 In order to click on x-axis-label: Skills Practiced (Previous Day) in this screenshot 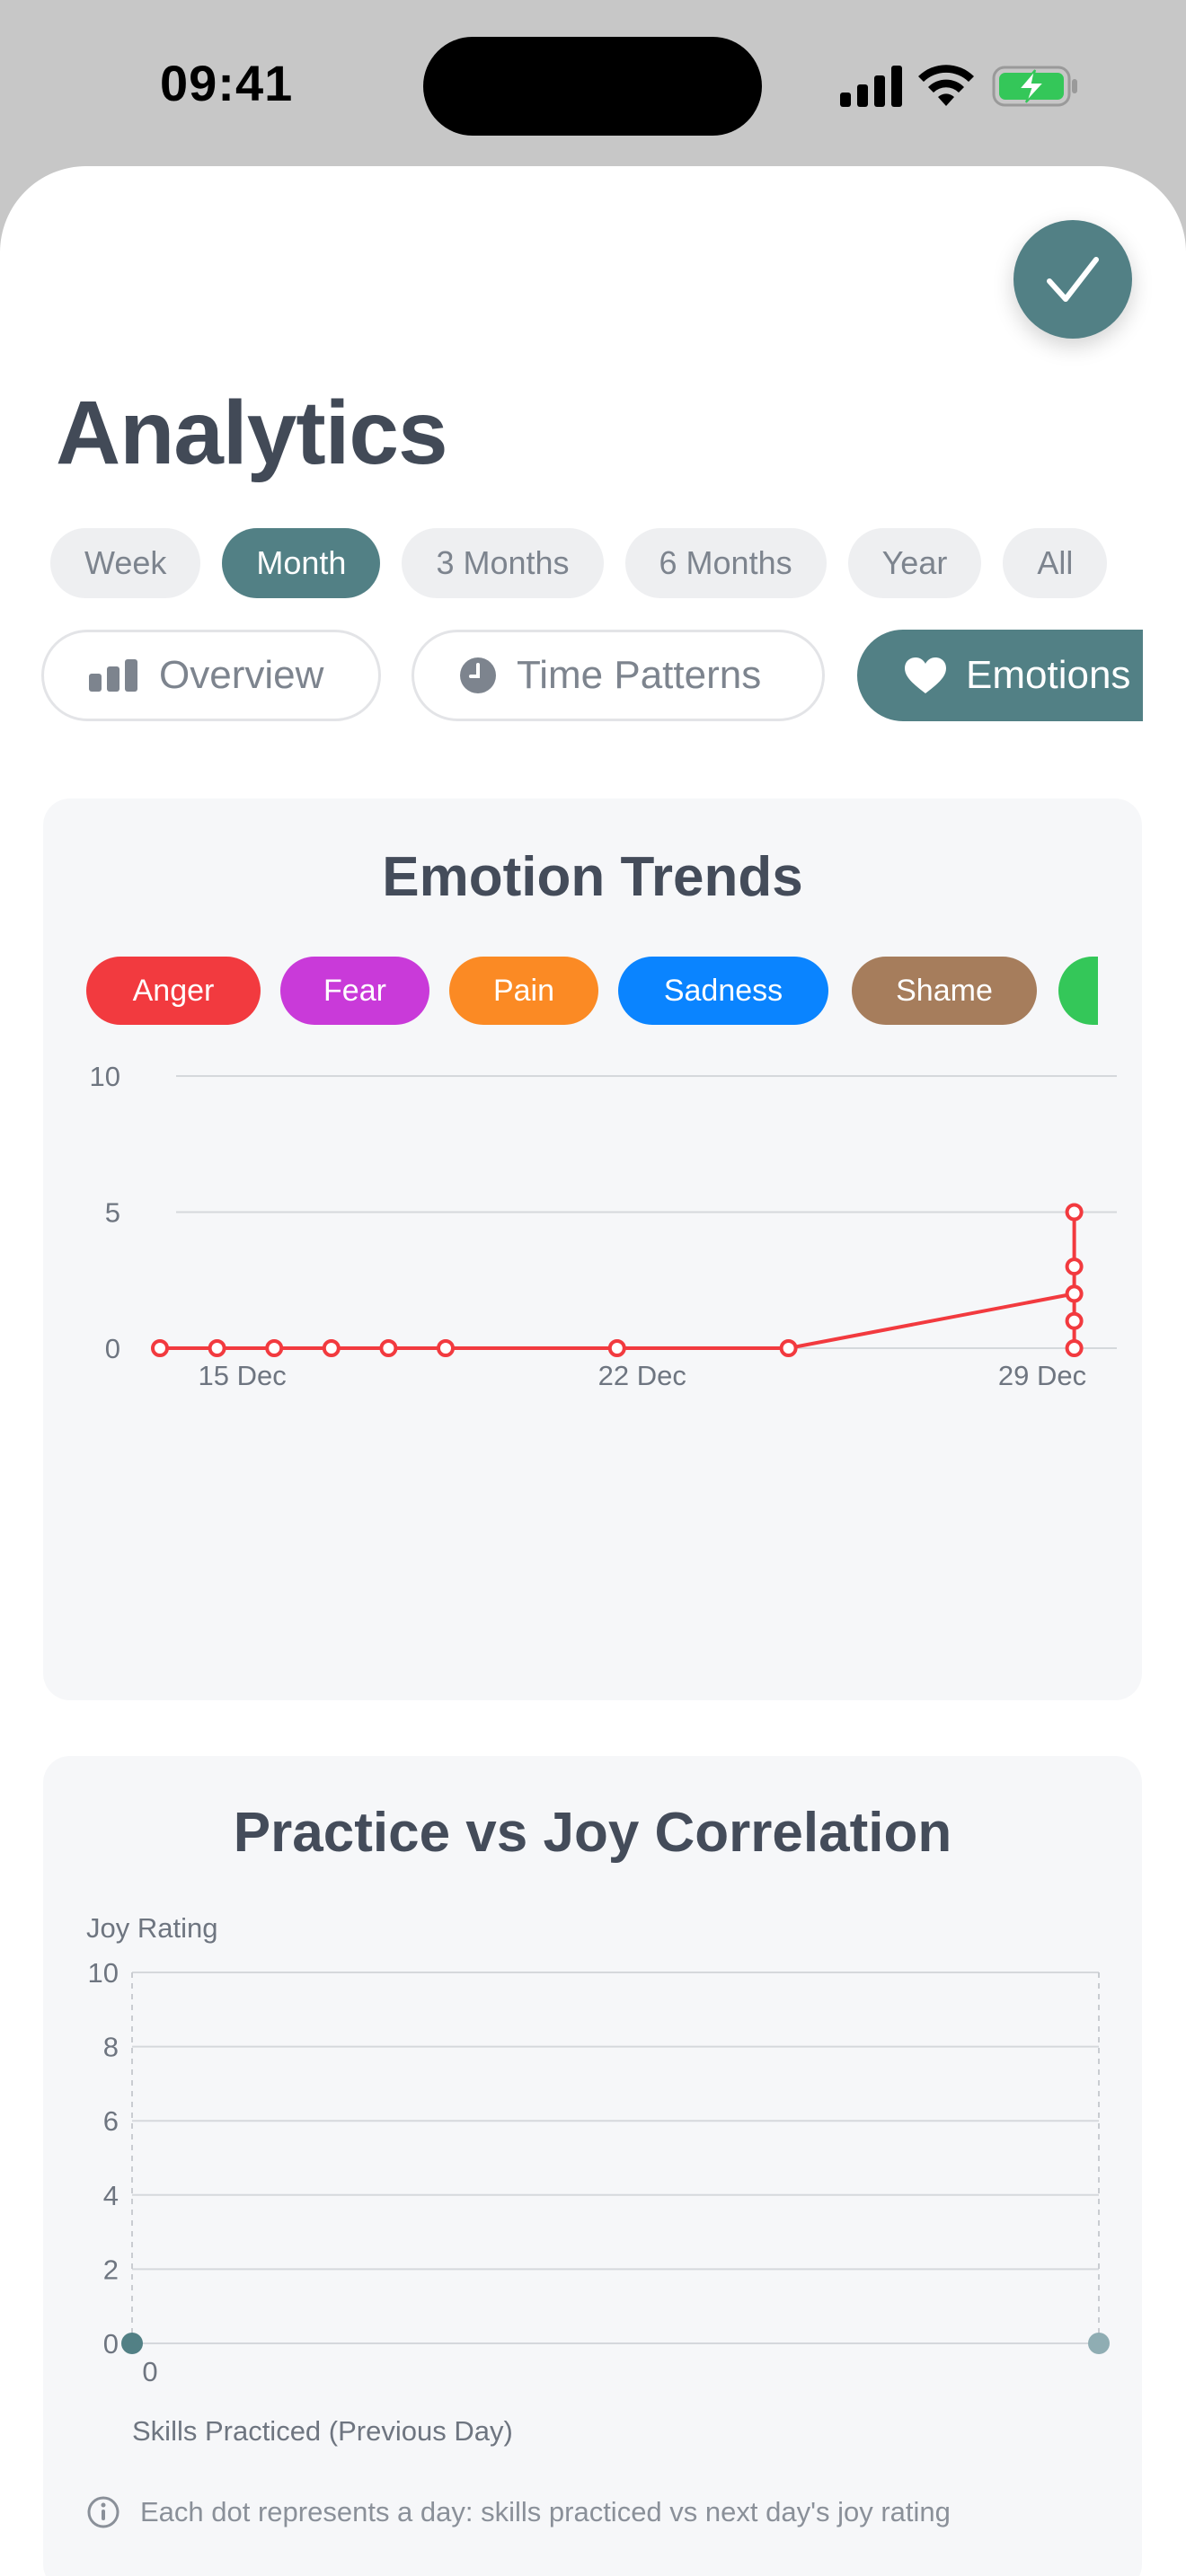, I will do `click(322, 2431)`.